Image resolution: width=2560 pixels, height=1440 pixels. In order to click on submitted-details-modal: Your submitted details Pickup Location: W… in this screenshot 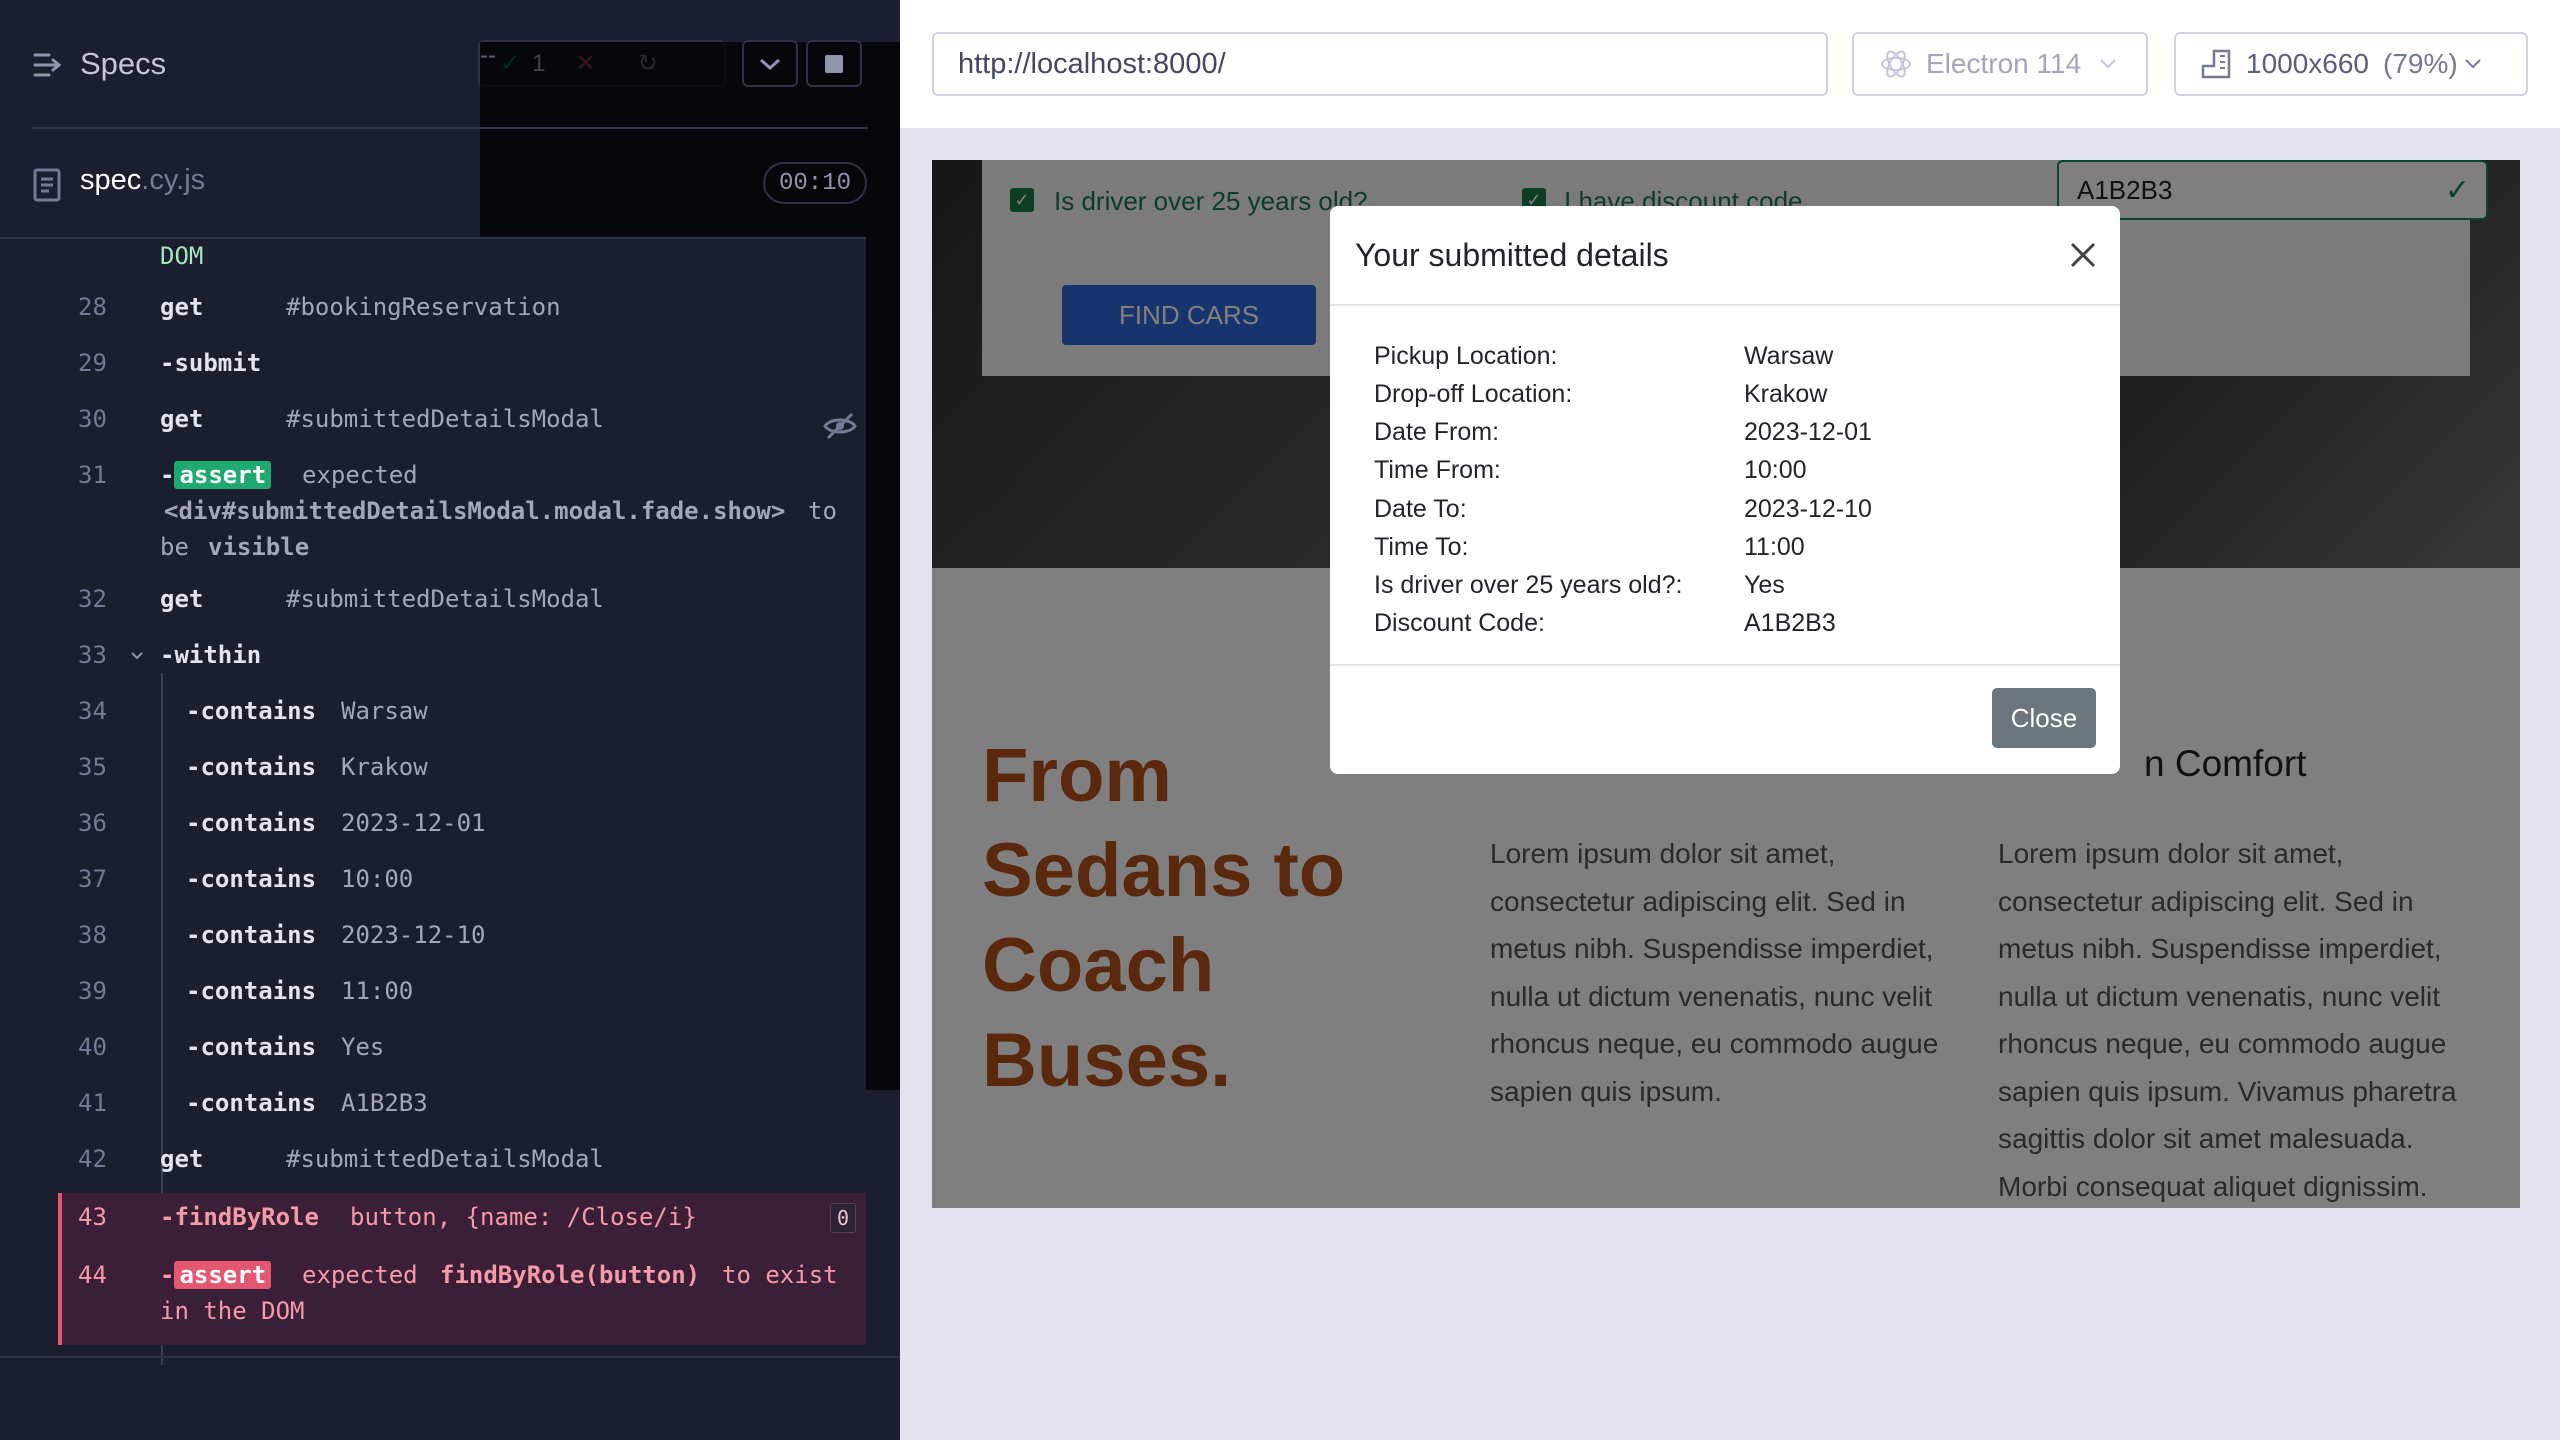, I will do `click(1725, 490)`.